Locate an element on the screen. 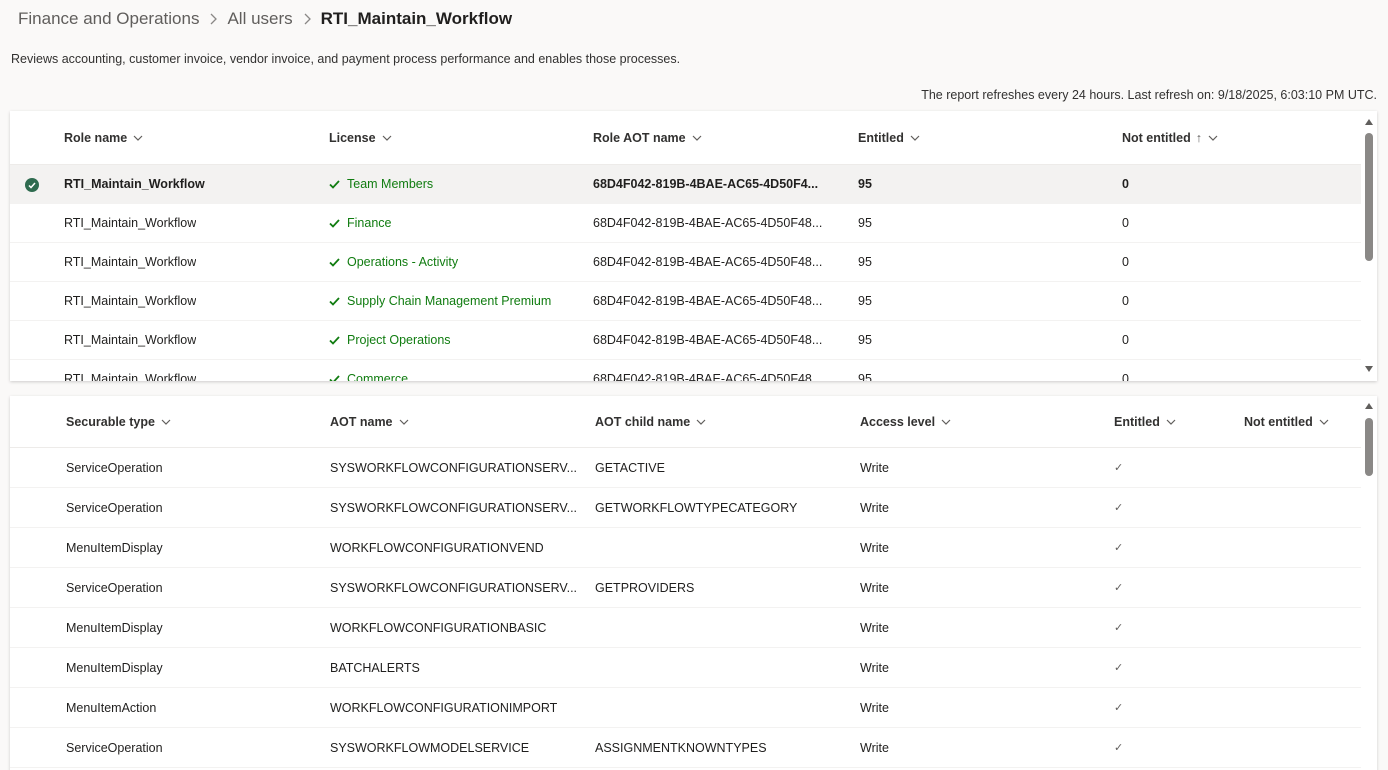  column-header-access-level: Access level is located at coordinates (905, 421).